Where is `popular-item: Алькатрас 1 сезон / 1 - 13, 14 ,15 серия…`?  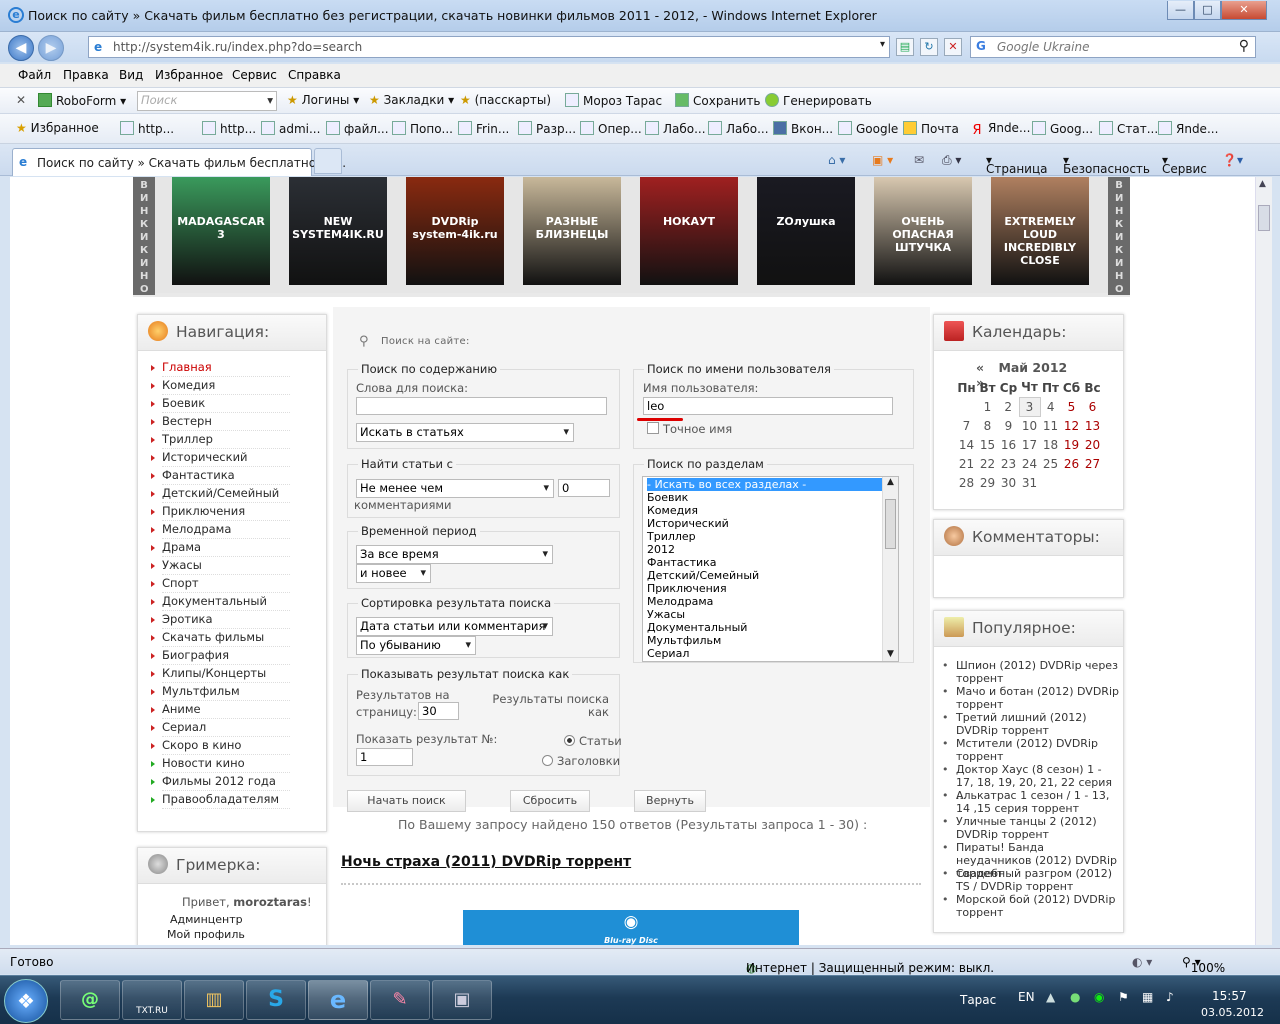 popular-item: Алькатрас 1 сезон / 1 - 13, 14 ,15 серия… is located at coordinates (1032, 802).